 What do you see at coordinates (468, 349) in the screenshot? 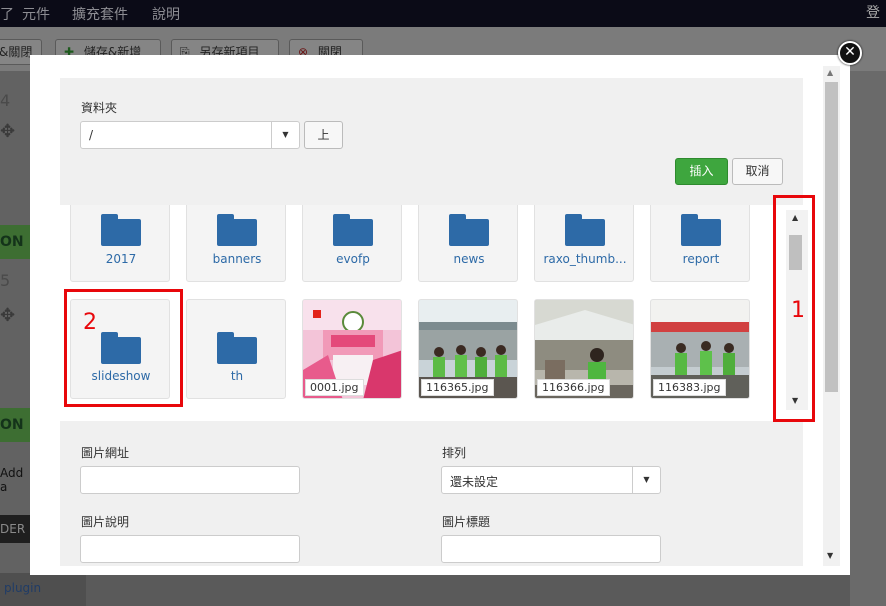
I see `image-item-116365: 116365.jpg` at bounding box center [468, 349].